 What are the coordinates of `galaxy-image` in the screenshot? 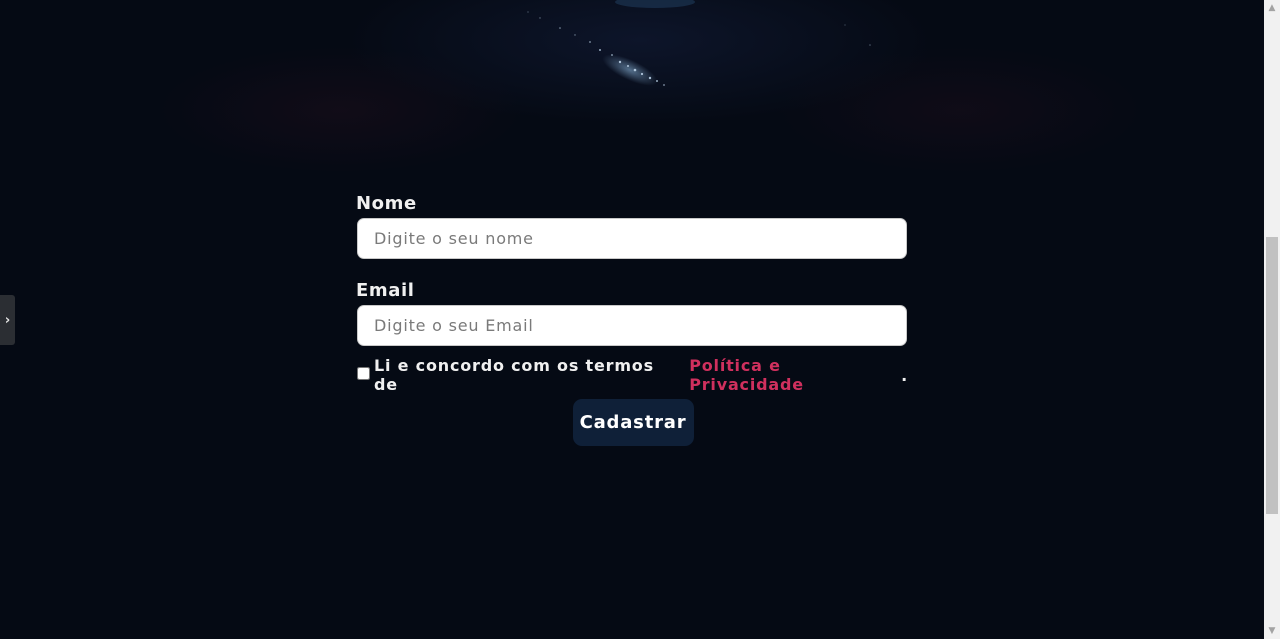 It's located at (699, 43).